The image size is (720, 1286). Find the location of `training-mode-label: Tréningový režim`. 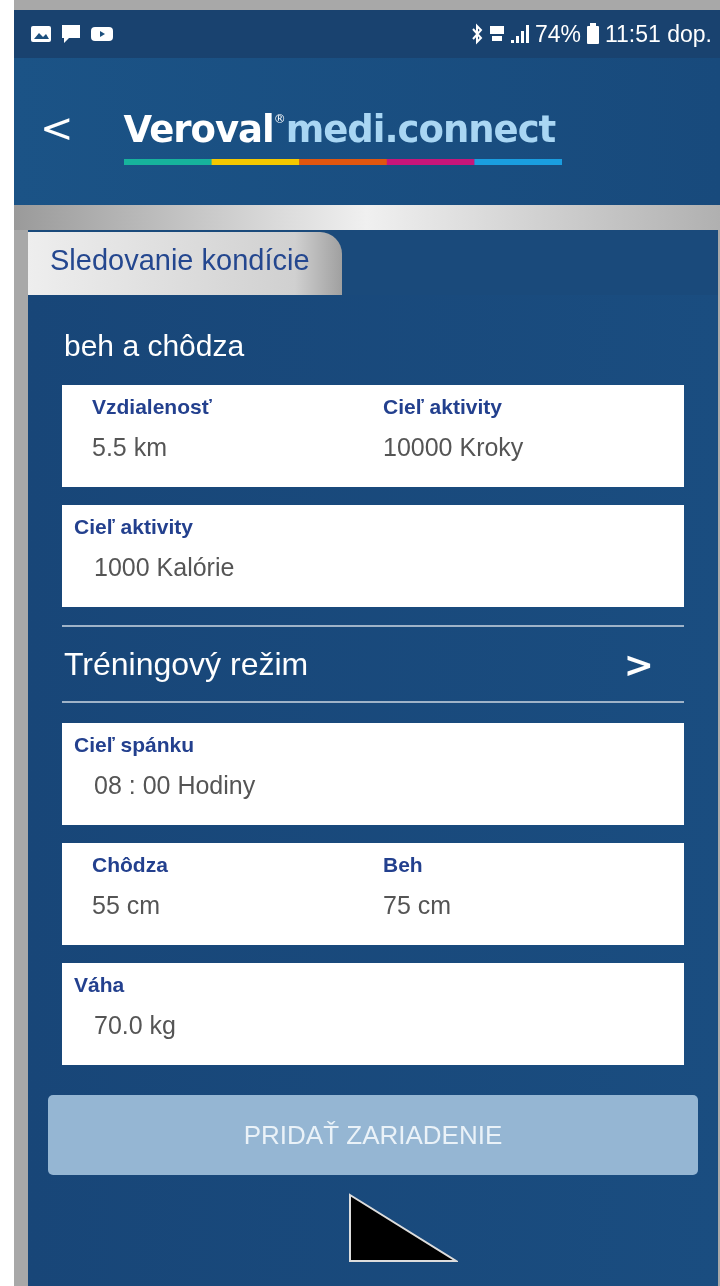

training-mode-label: Tréningový režim is located at coordinates (186, 664).